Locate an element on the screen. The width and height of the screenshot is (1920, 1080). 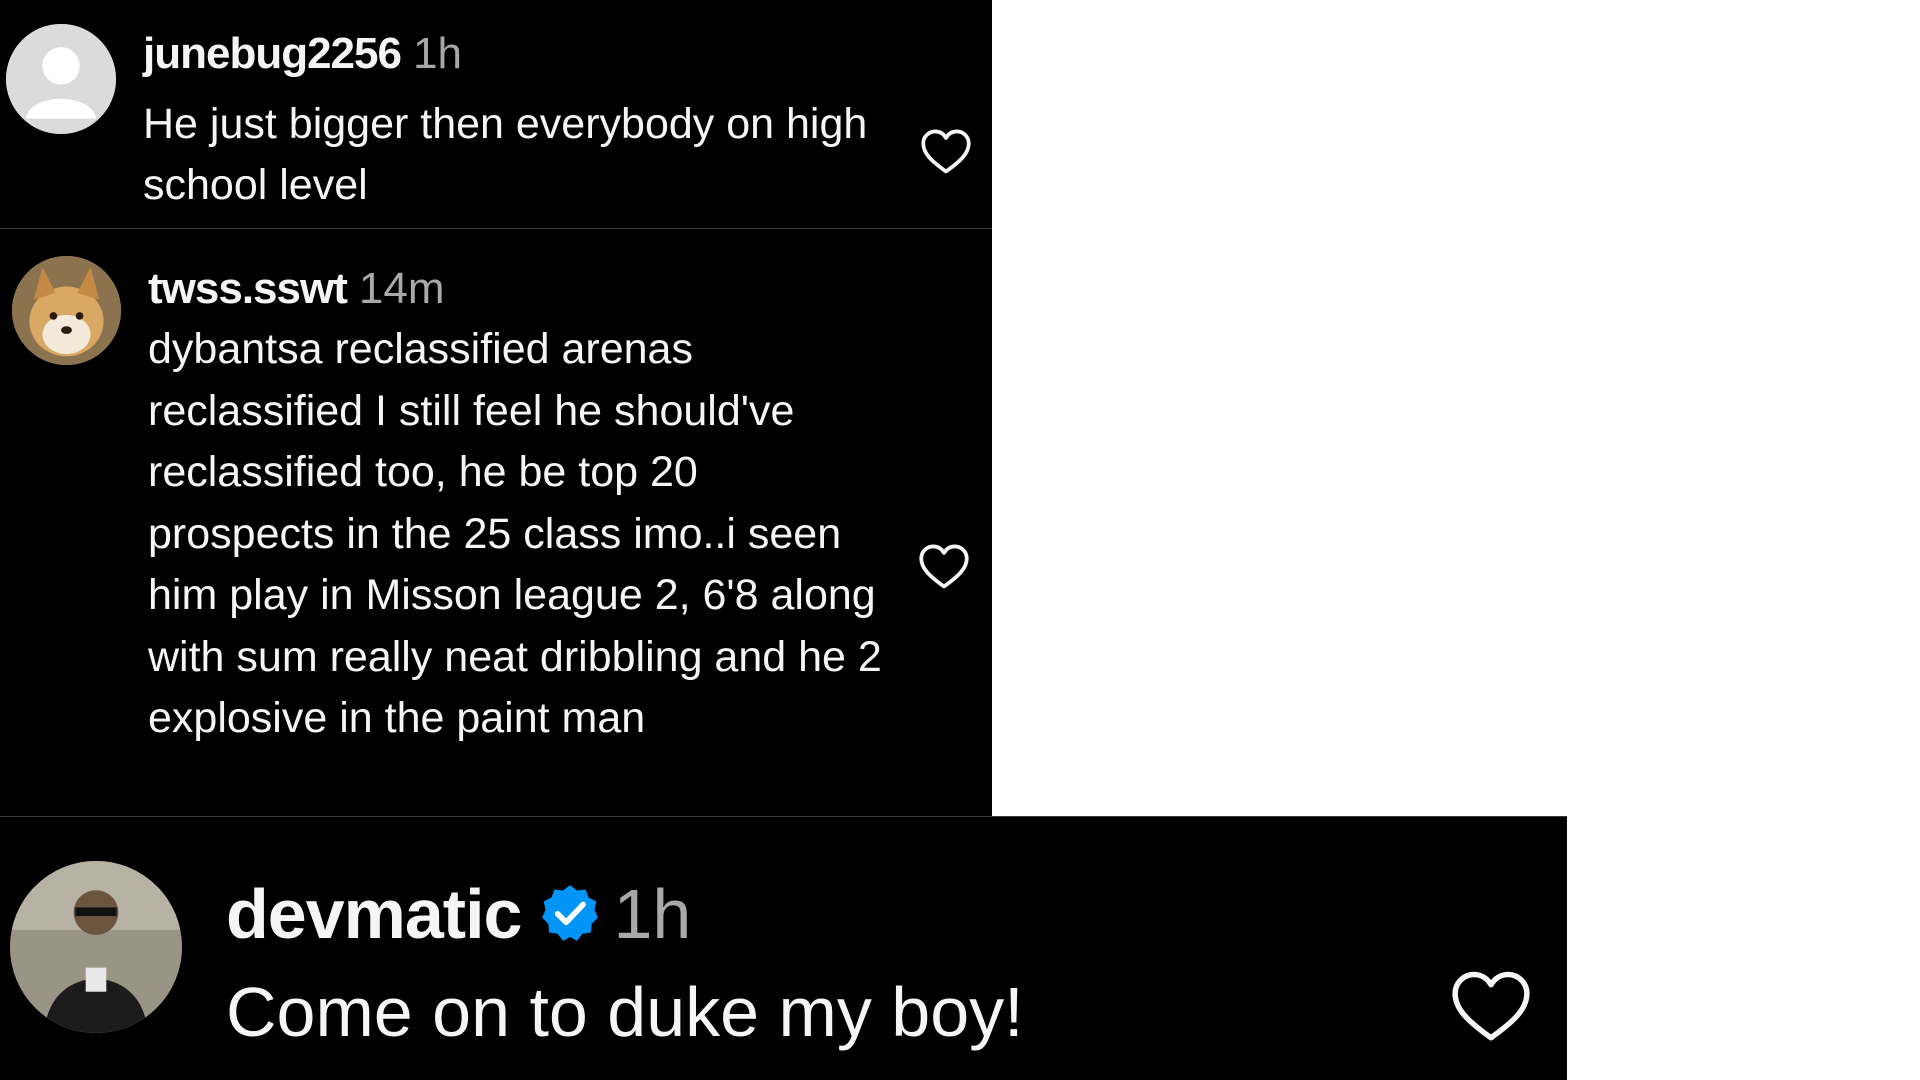
verified-badge-icon is located at coordinates (570, 913).